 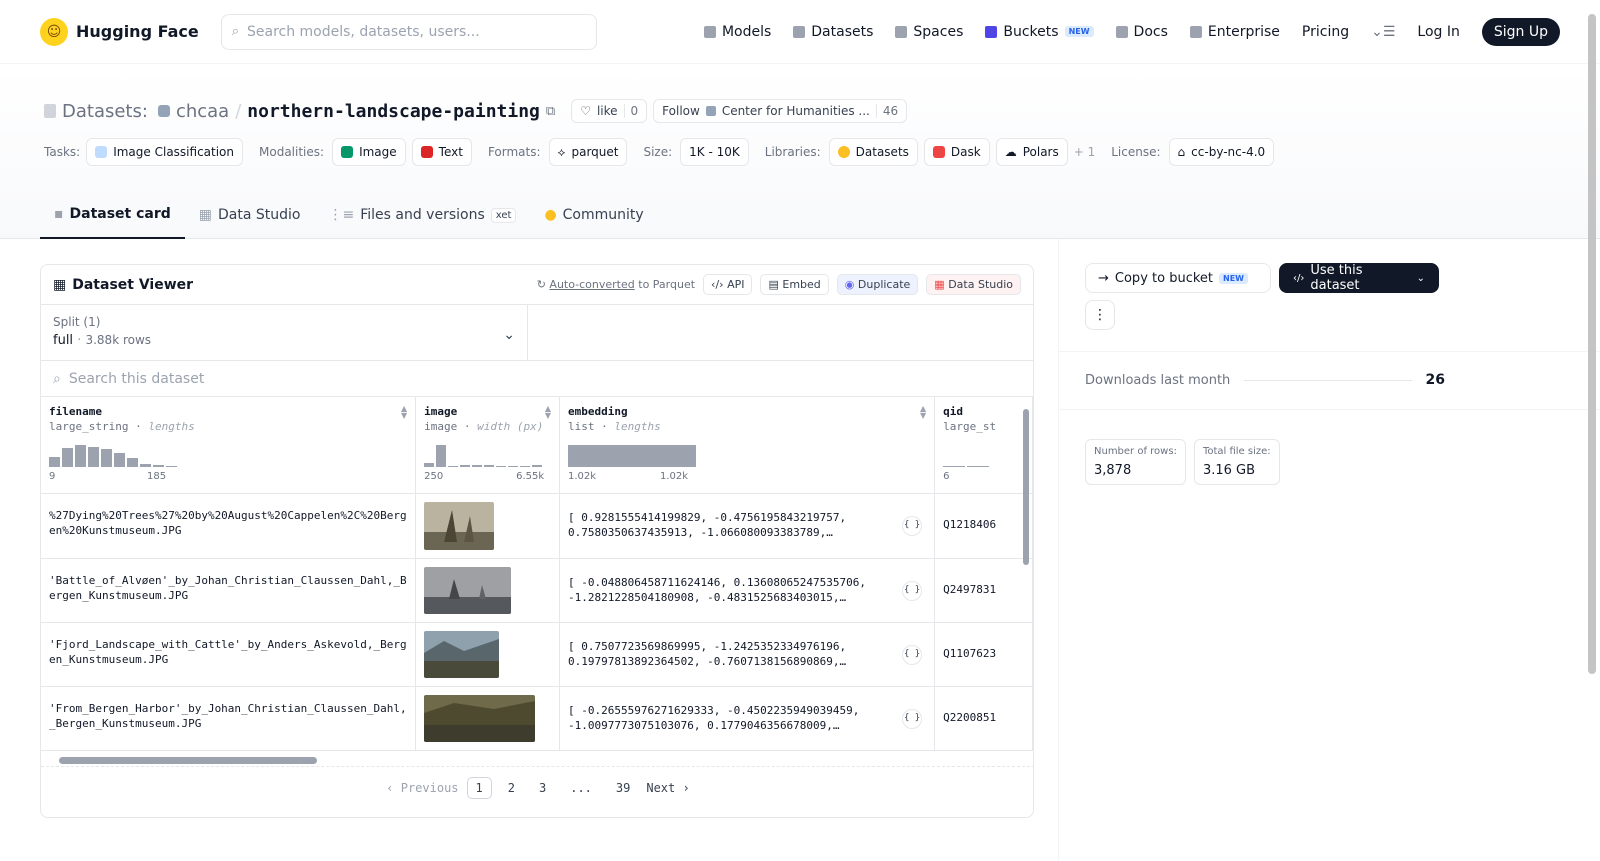 I want to click on copy-icon: ⧉, so click(x=550, y=111).